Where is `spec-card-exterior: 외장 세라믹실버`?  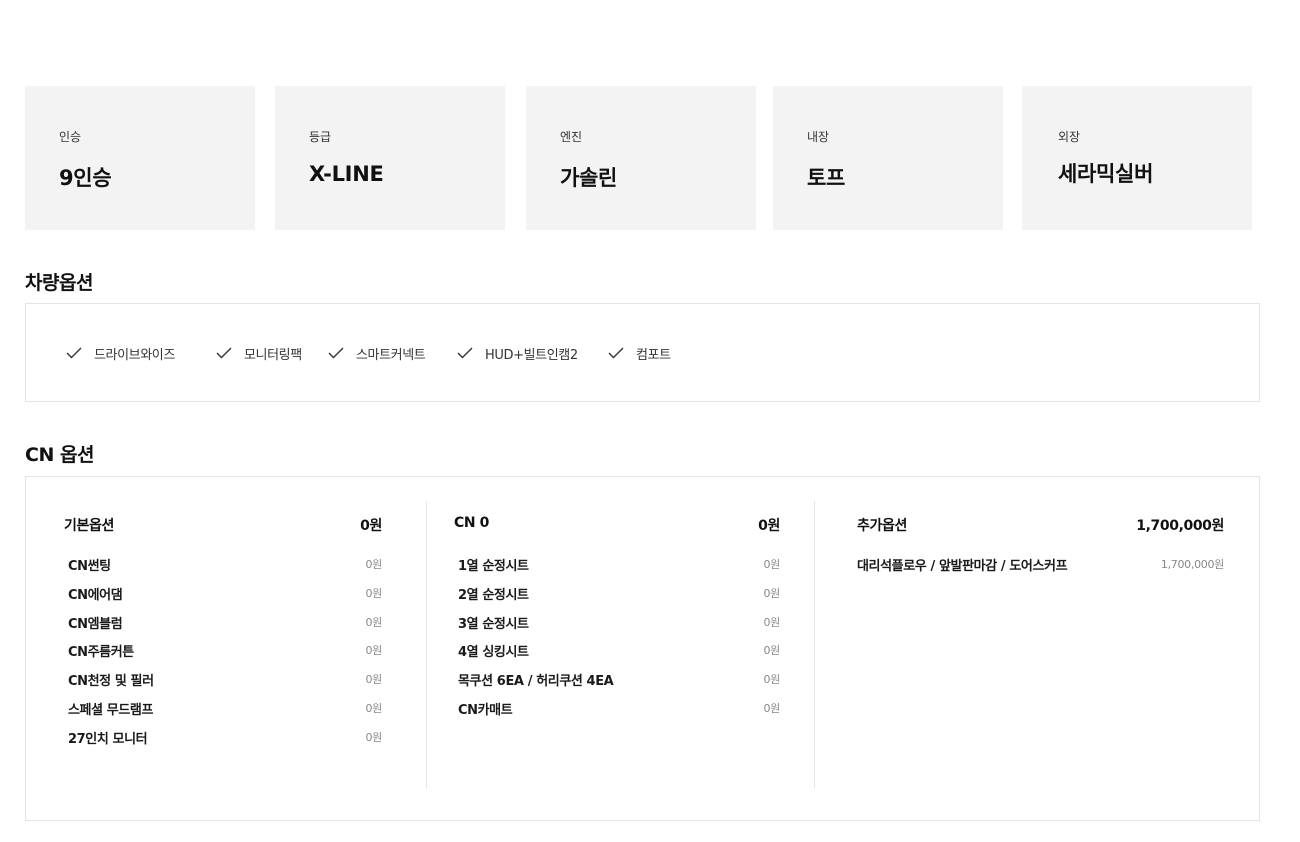
spec-card-exterior: 외장 세라믹실버 is located at coordinates (1137, 158).